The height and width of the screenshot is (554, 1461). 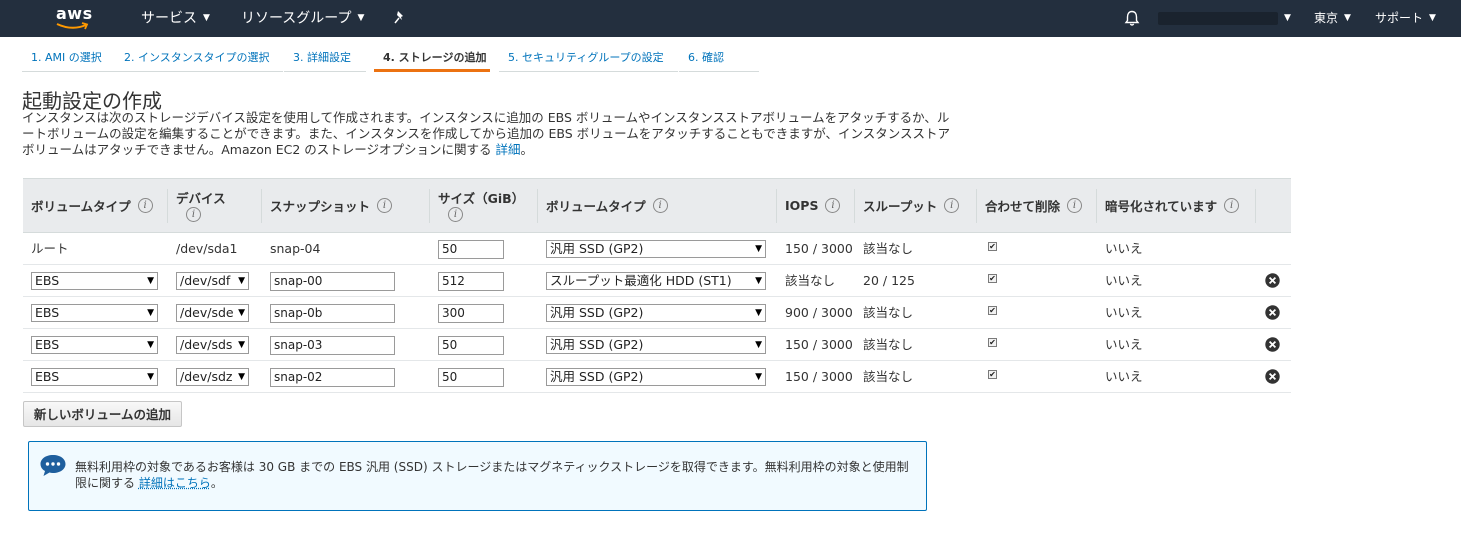 What do you see at coordinates (332, 377) in the screenshot?
I see `snapshot-input: snap-02` at bounding box center [332, 377].